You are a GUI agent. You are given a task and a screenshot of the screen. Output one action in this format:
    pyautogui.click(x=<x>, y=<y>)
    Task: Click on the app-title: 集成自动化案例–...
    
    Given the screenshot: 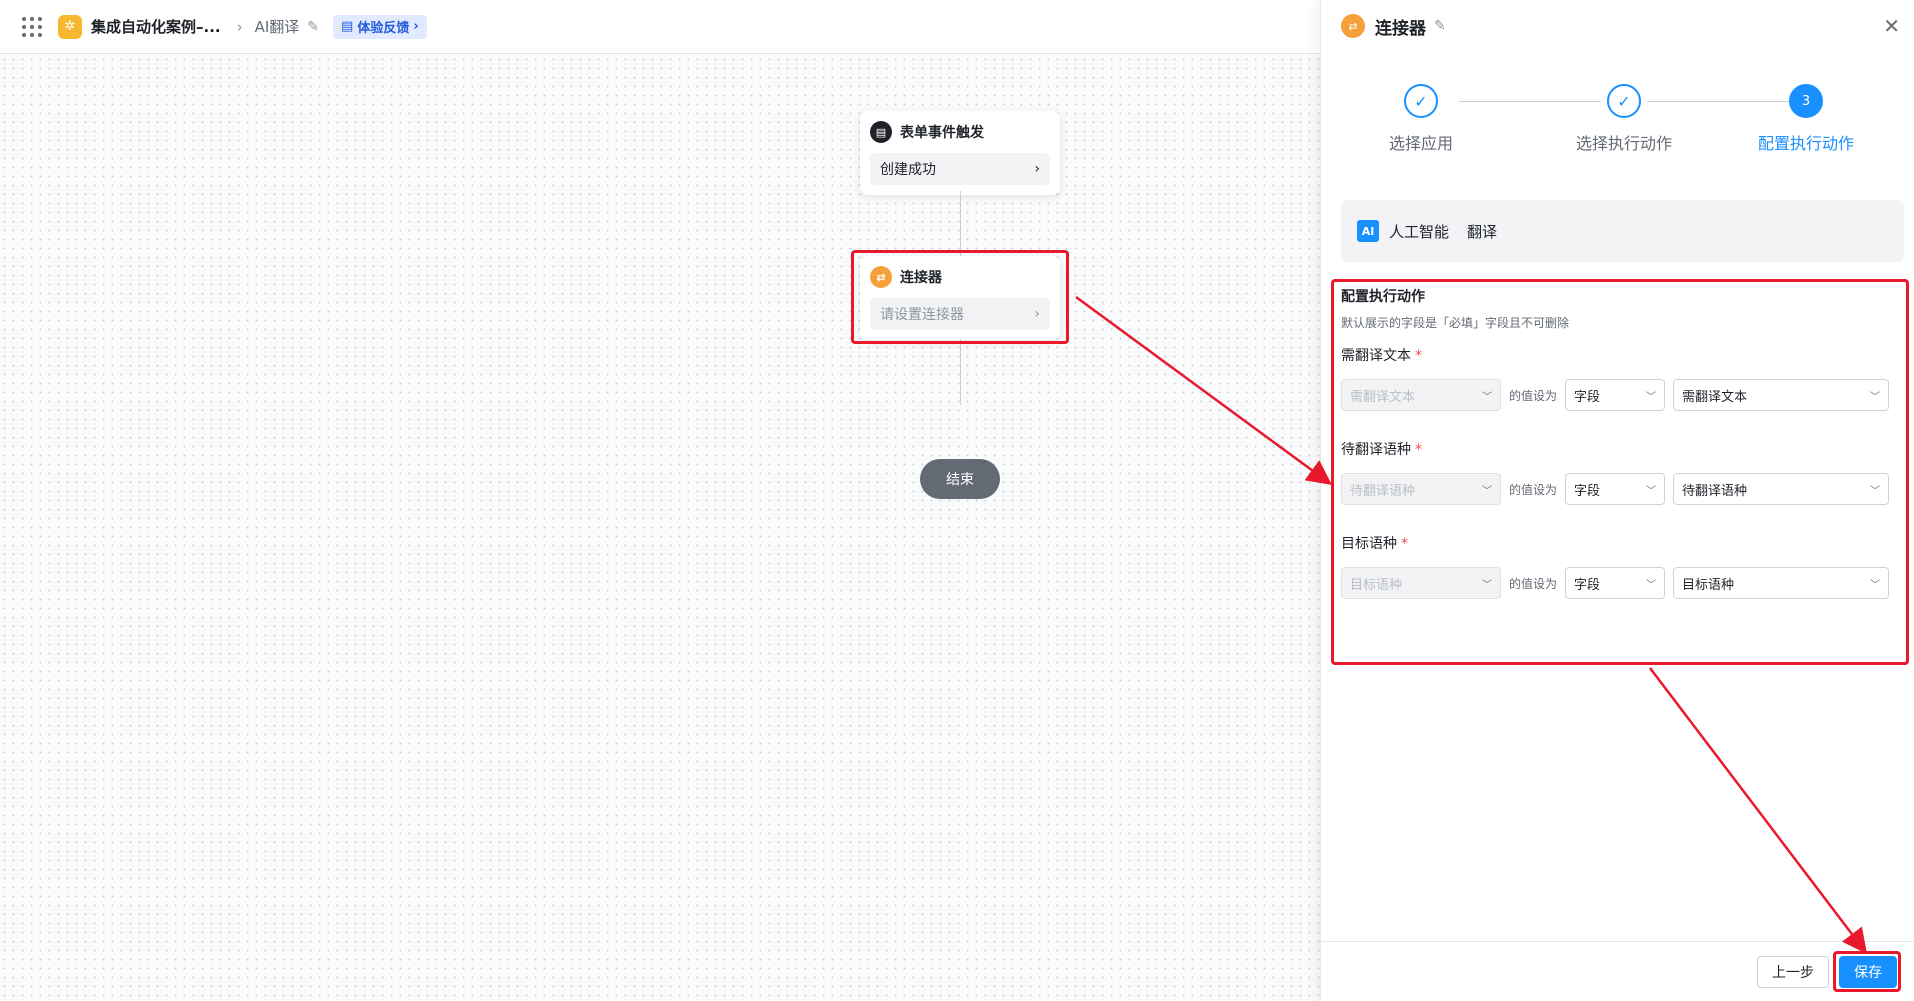 What is the action you would take?
    pyautogui.click(x=156, y=26)
    